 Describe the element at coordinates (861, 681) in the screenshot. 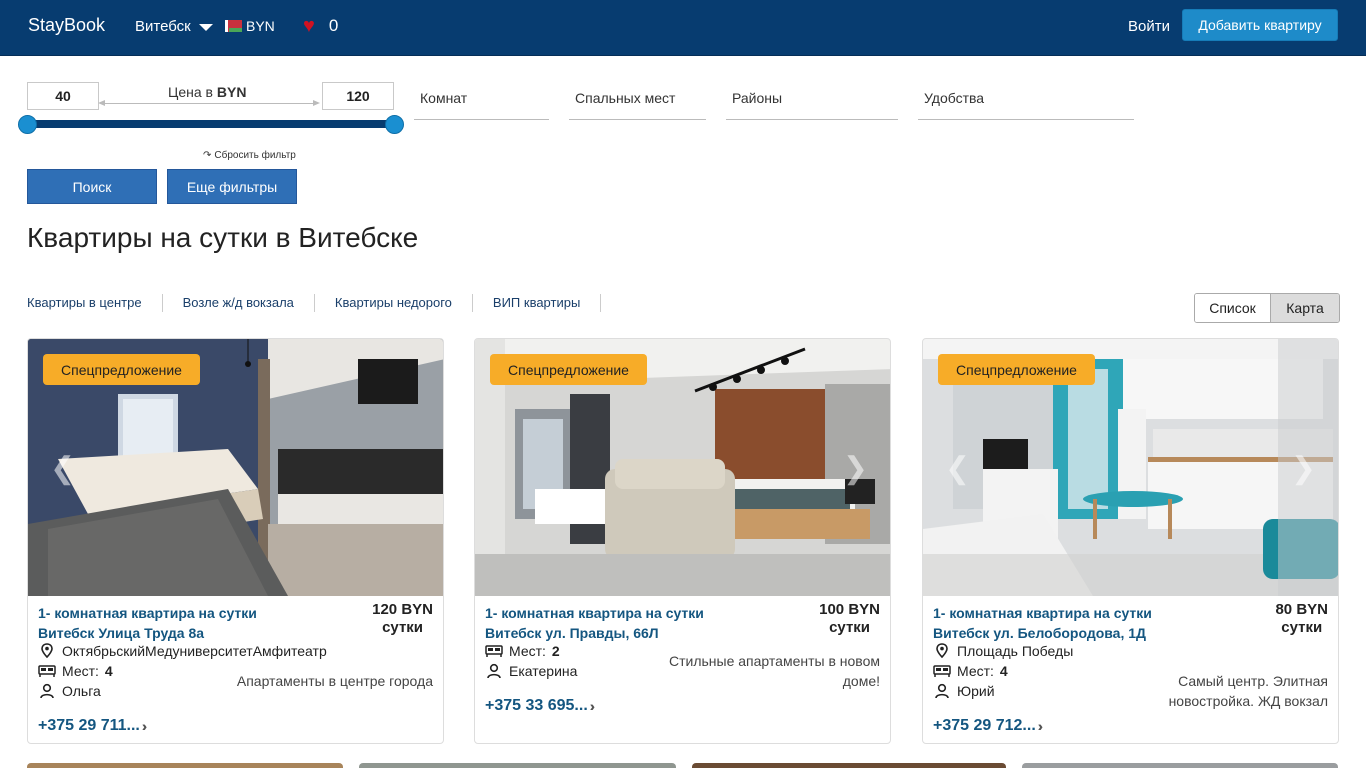

I see `description-line2: доме!` at that location.